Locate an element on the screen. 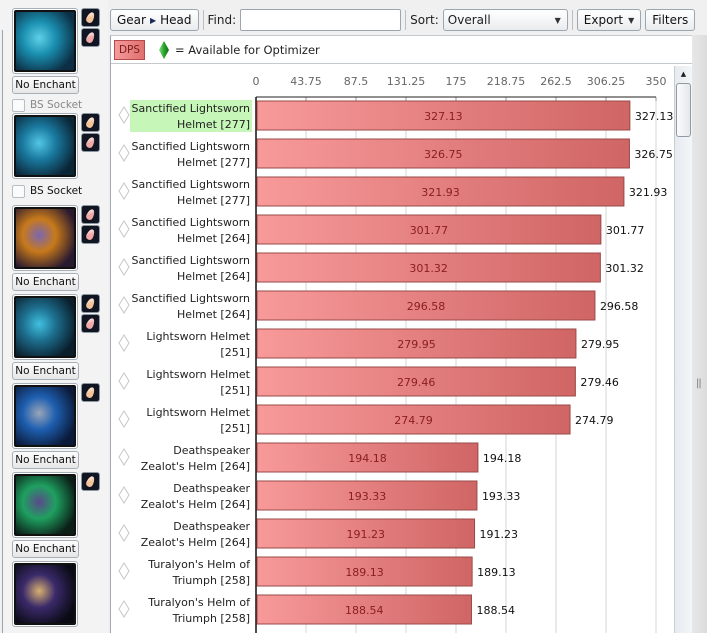 The width and height of the screenshot is (707, 633). x-tick-label: 131.25 is located at coordinates (406, 81).